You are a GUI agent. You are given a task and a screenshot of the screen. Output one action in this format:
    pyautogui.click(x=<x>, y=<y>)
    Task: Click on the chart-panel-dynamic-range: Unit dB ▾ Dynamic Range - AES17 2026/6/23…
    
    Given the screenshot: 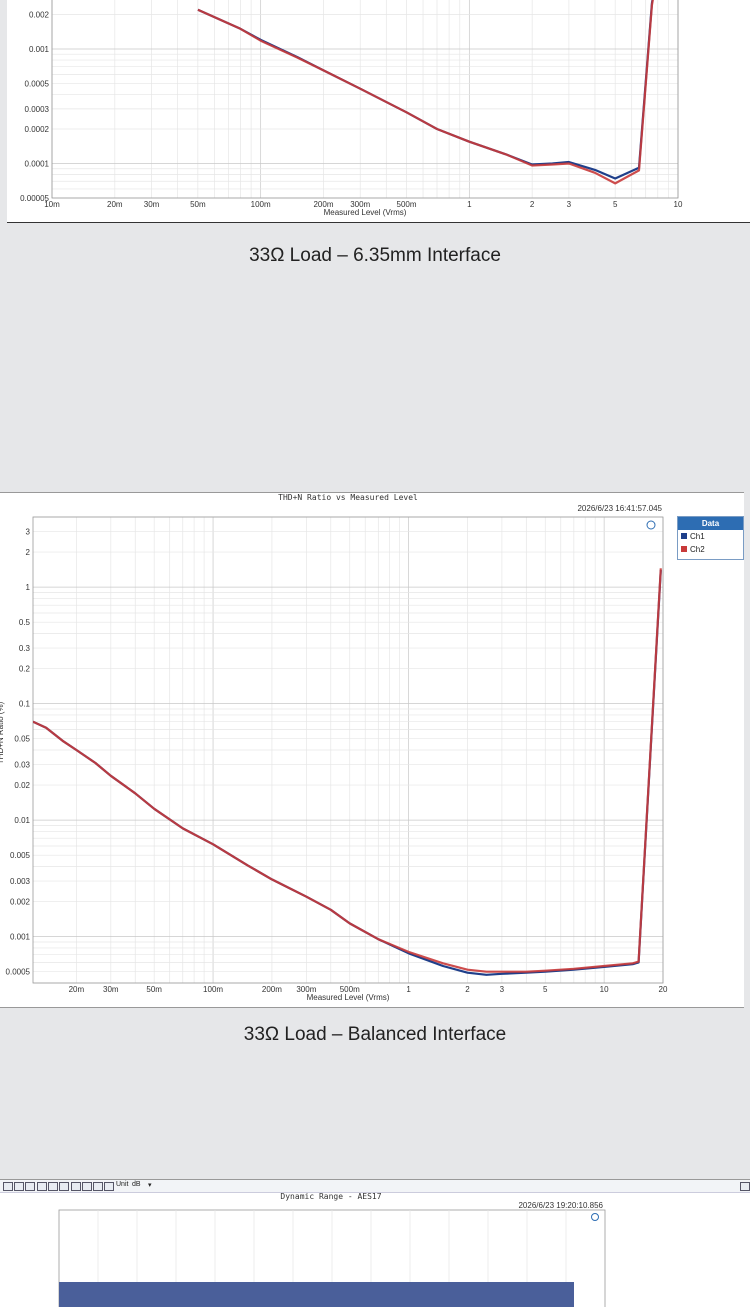 What is the action you would take?
    pyautogui.click(x=375, y=1243)
    